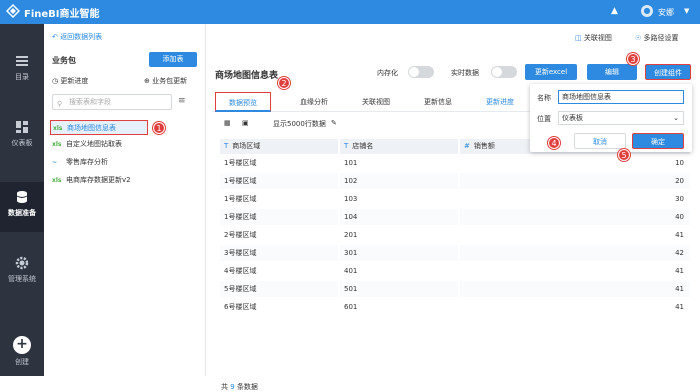 Image resolution: width=700 pixels, height=392 pixels. I want to click on realtime-toggle, so click(504, 72).